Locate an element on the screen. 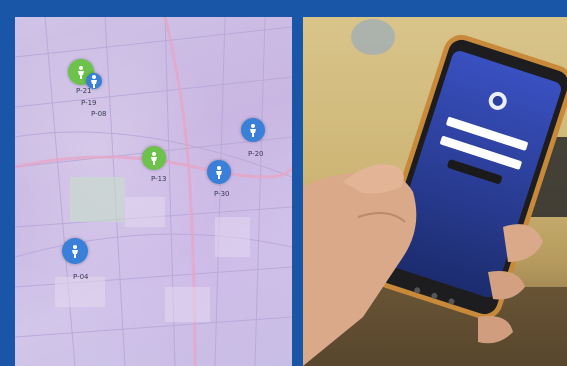 The height and width of the screenshot is (366, 567). marker-label: P-04 is located at coordinates (81, 277).